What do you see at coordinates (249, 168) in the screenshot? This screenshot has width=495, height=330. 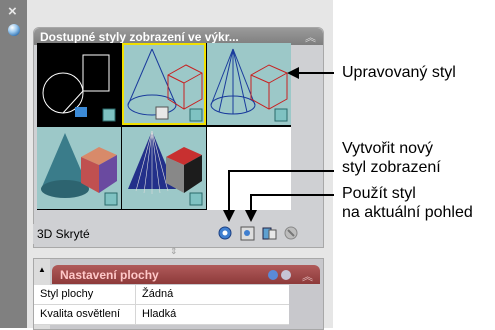 I see `empty-thumb-slot` at bounding box center [249, 168].